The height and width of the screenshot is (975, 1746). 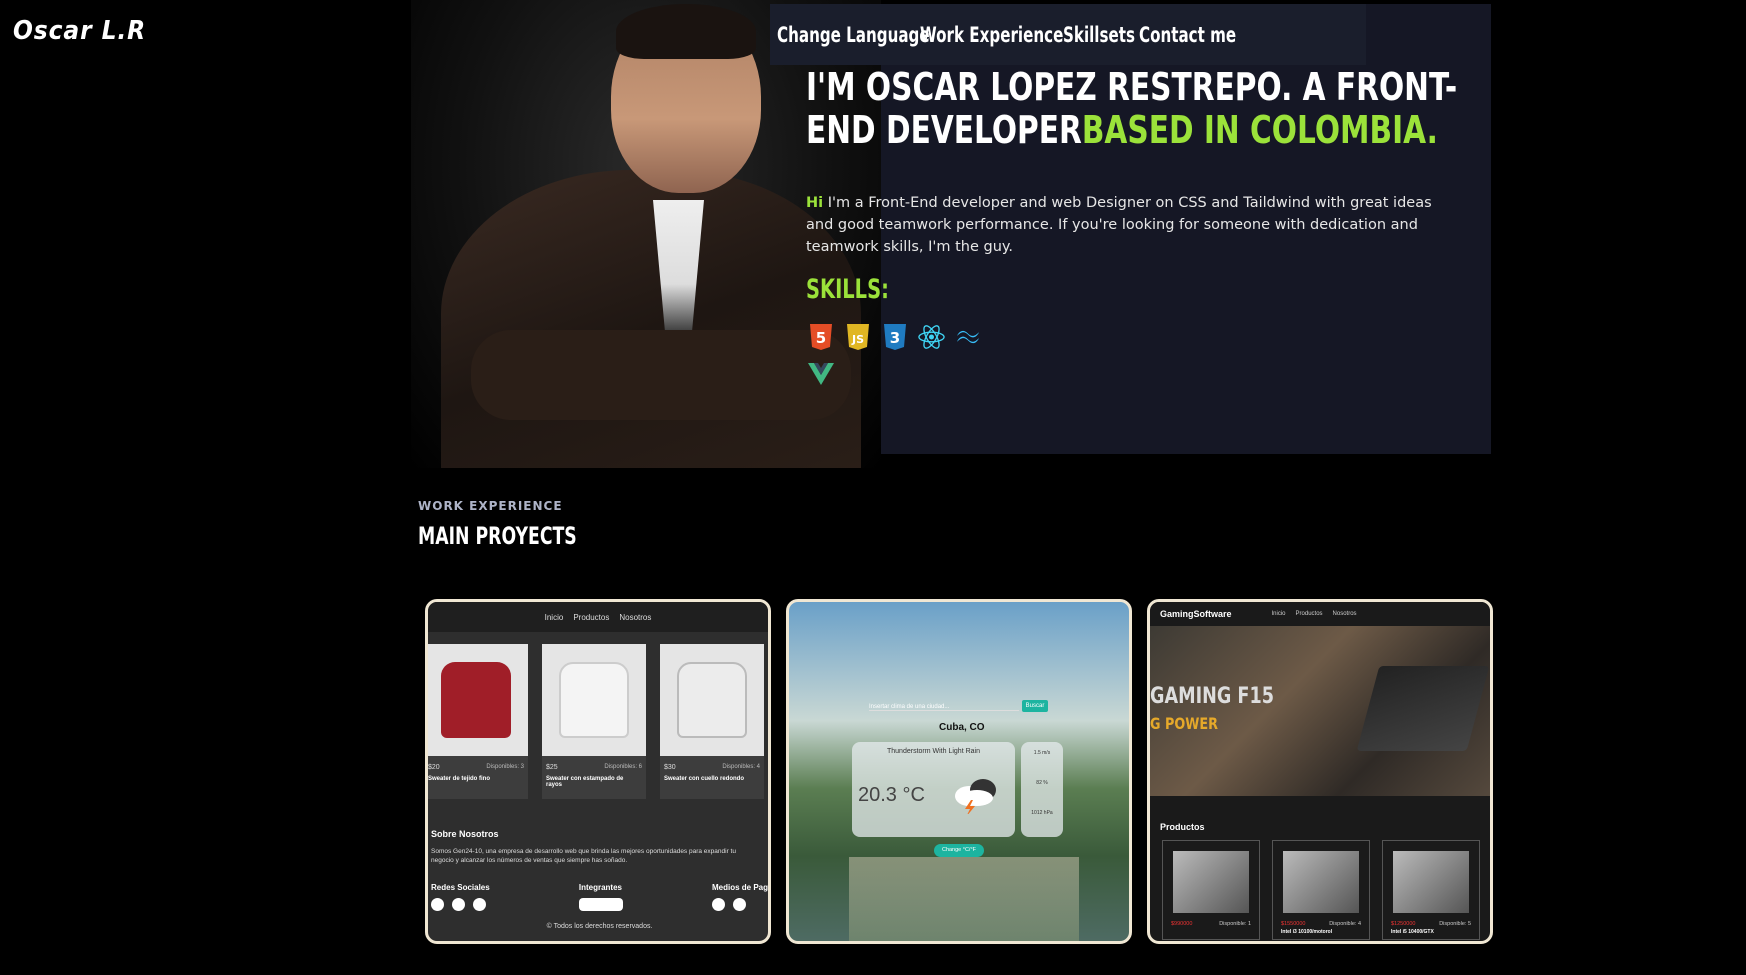 I want to click on tailwind-icon, so click(x=968, y=336).